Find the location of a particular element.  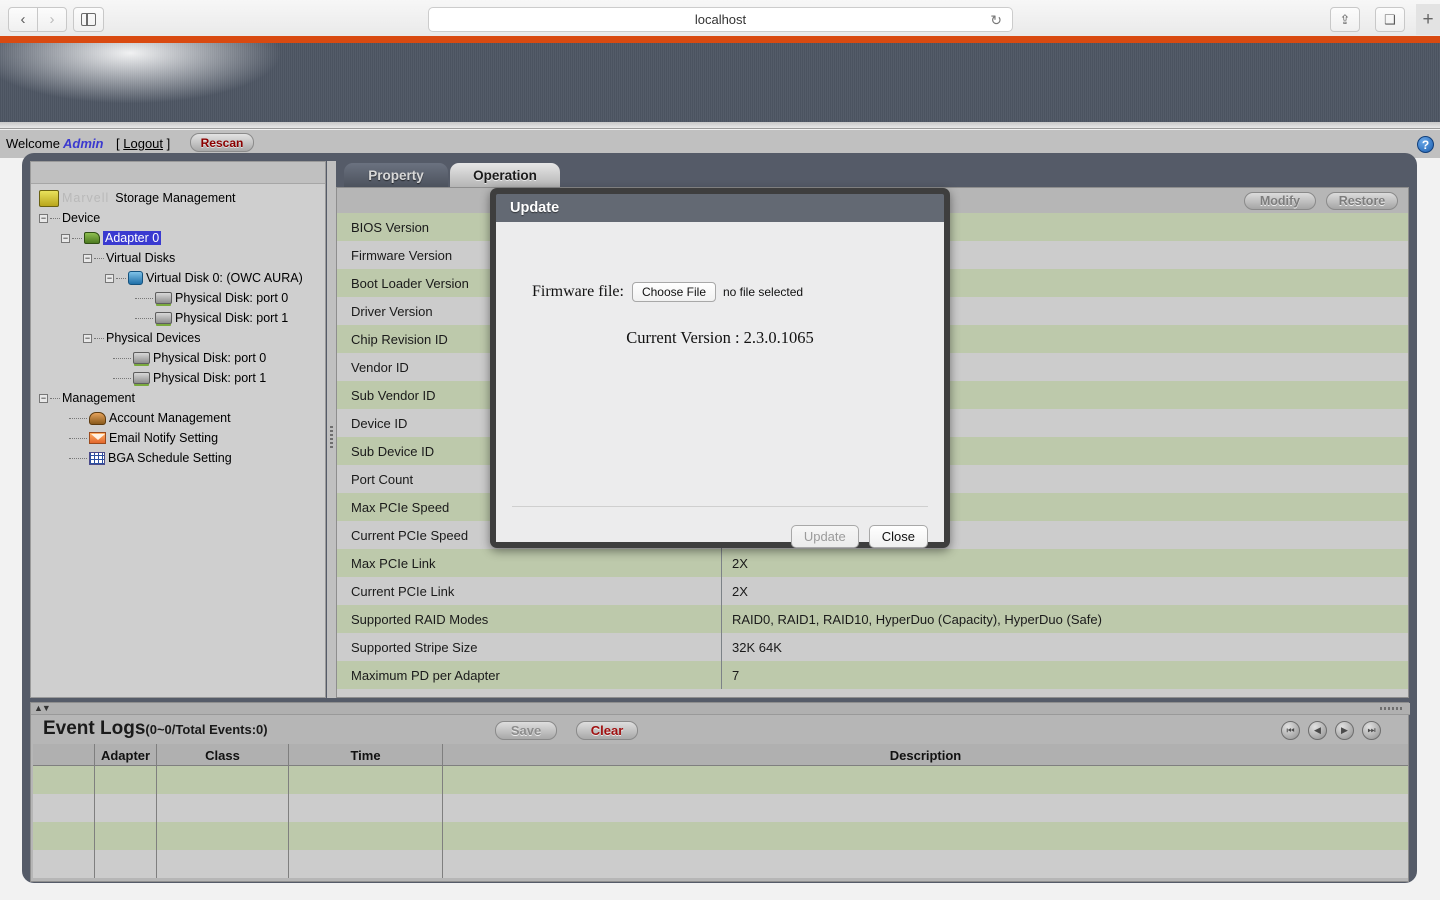

forward-button: › is located at coordinates (52, 19).